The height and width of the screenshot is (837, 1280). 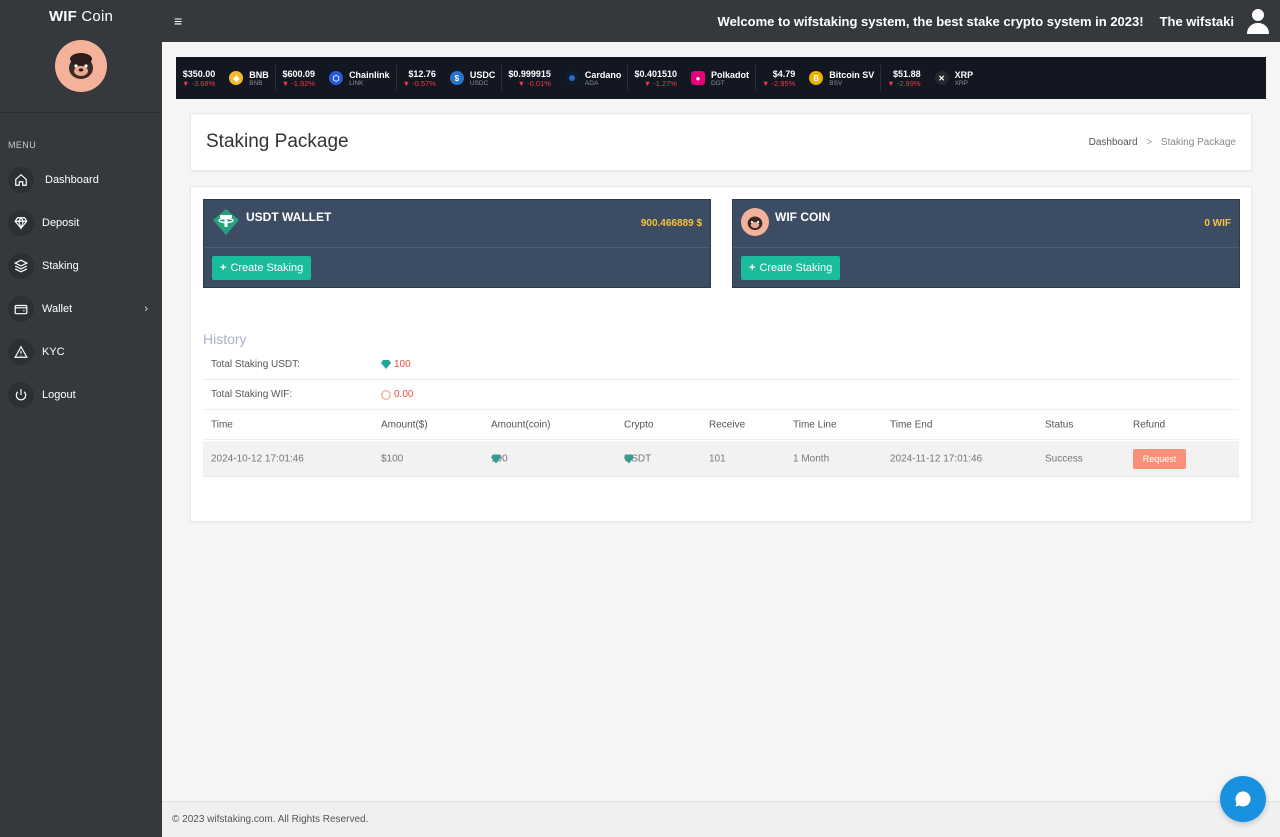 I want to click on chainlink-coin-icon: ⬡, so click(x=336, y=78).